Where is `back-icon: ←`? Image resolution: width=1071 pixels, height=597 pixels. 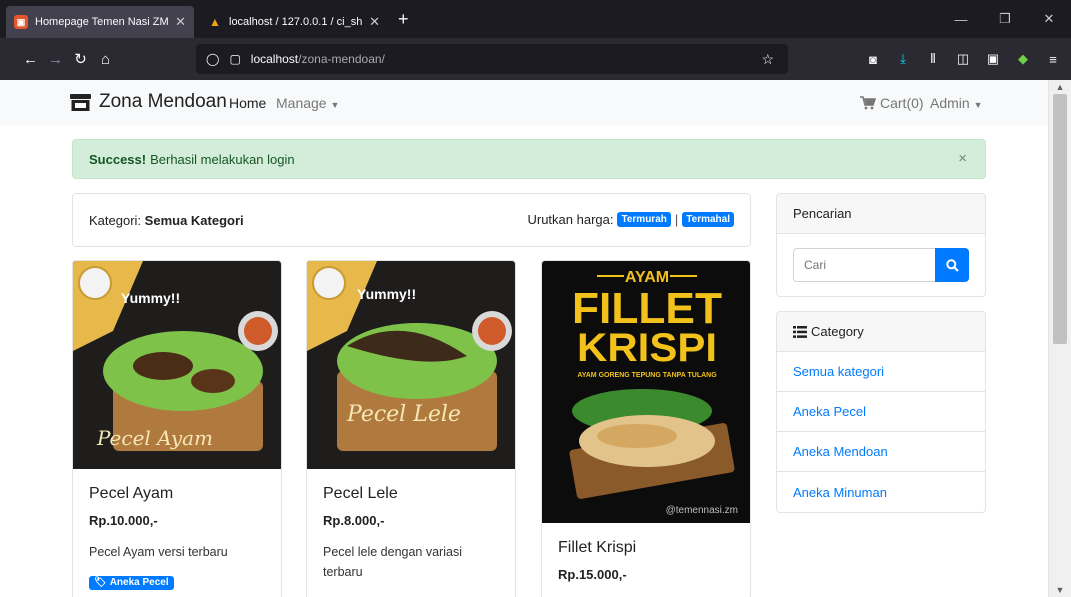
back-icon: ← is located at coordinates (30, 59).